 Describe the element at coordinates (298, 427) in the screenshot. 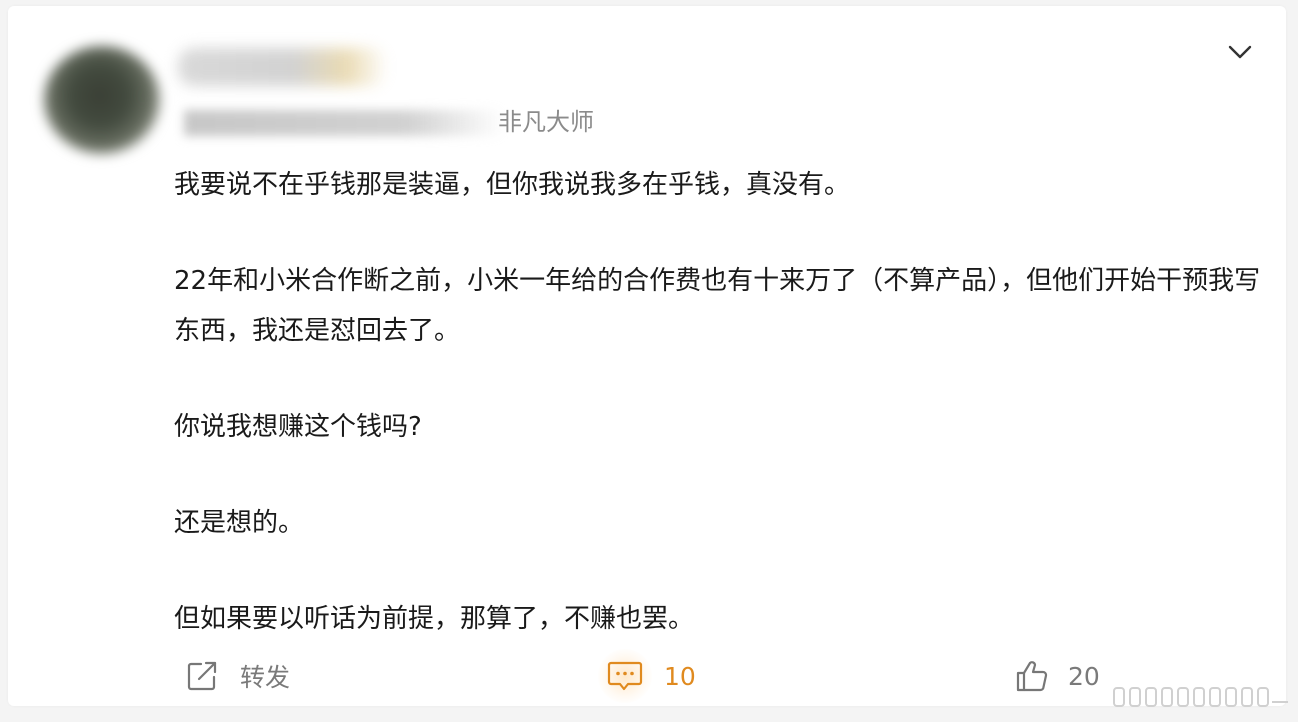

I see `post-paragraph: 你说我想赚这个钱吗?` at that location.